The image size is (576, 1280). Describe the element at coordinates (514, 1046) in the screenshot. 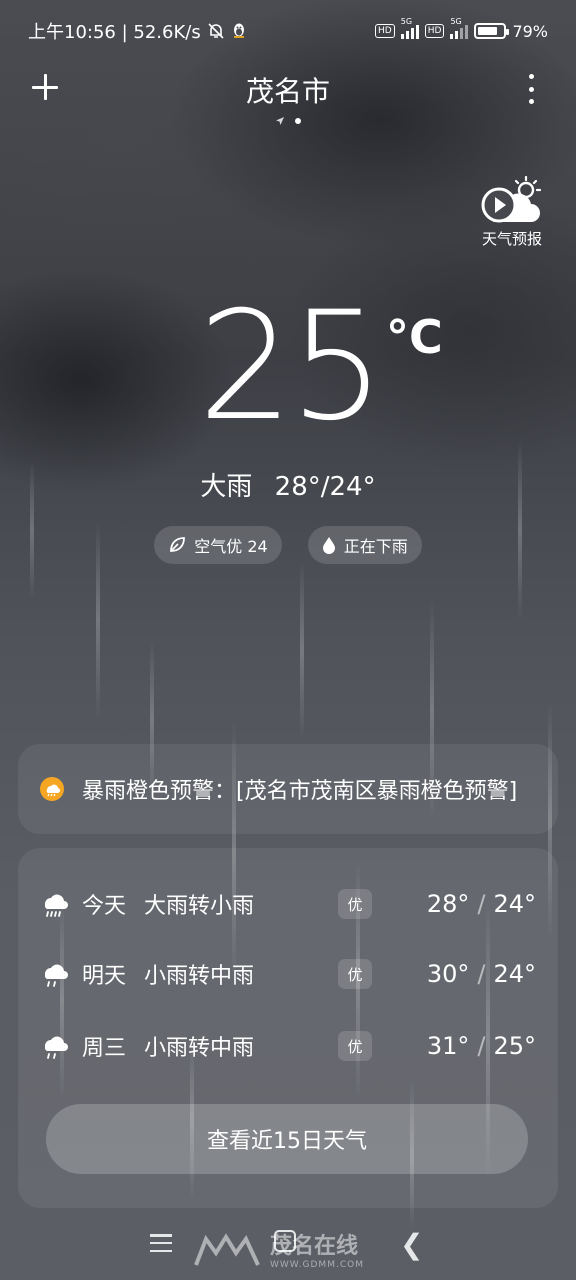

I see `forecast-low: 25°` at that location.